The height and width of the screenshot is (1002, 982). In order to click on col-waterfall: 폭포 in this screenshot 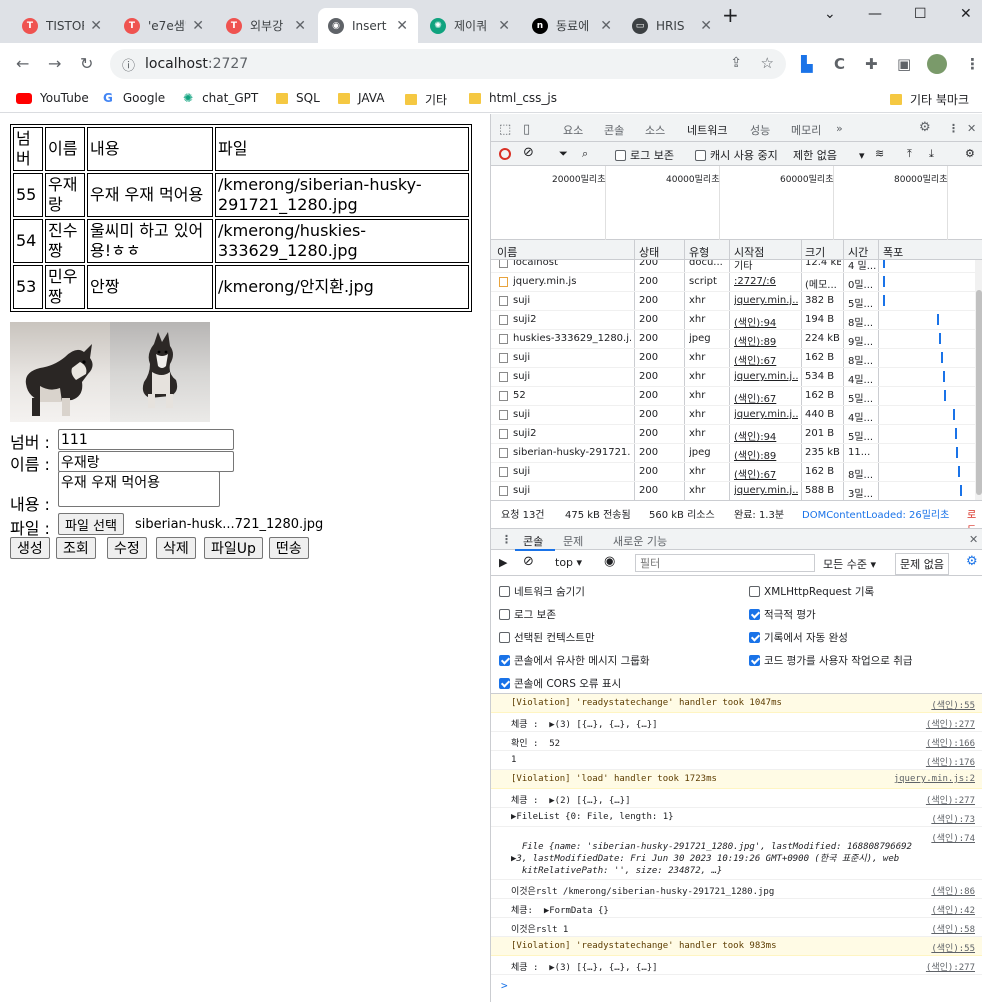, I will do `click(893, 252)`.